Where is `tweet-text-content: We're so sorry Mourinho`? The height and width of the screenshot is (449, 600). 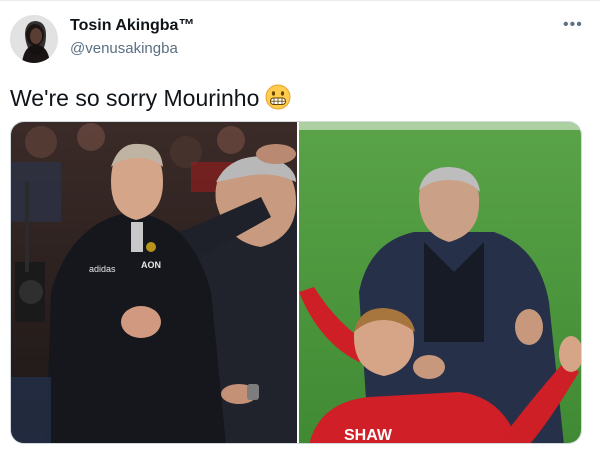 tweet-text-content: We're so sorry Mourinho is located at coordinates (135, 98).